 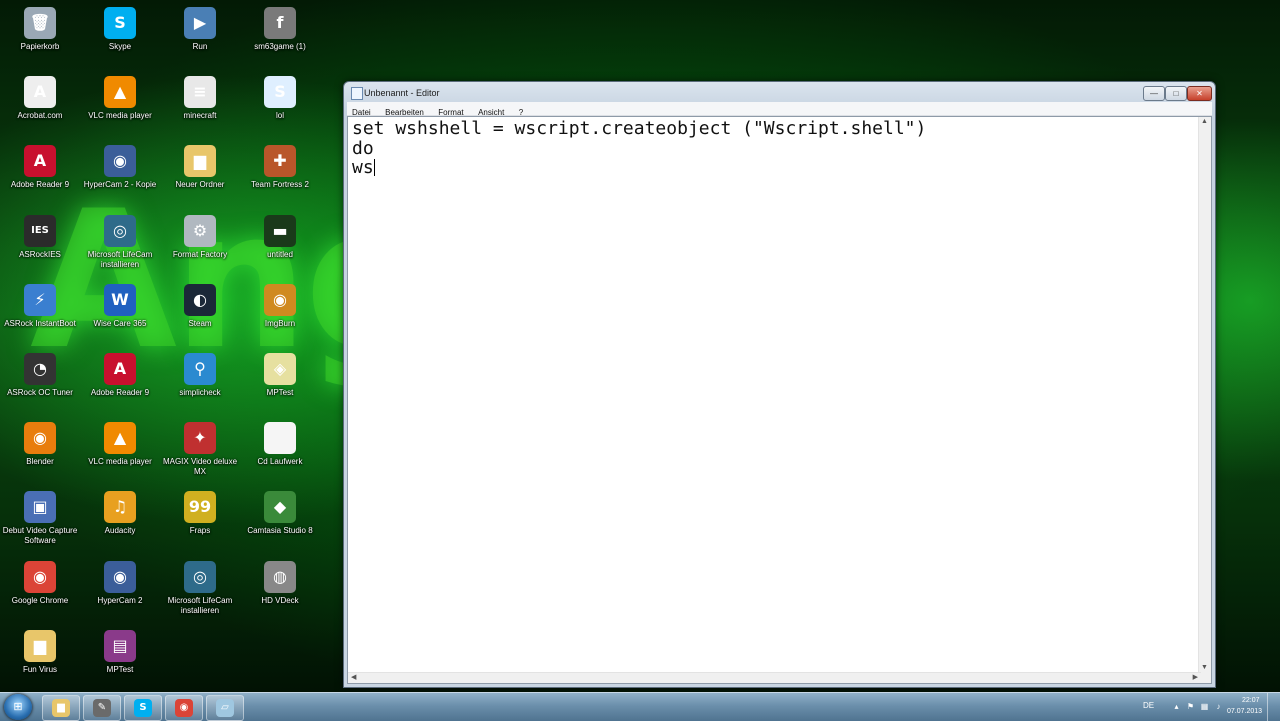 I want to click on desktop-icon: ◐ Steam, so click(x=200, y=314).